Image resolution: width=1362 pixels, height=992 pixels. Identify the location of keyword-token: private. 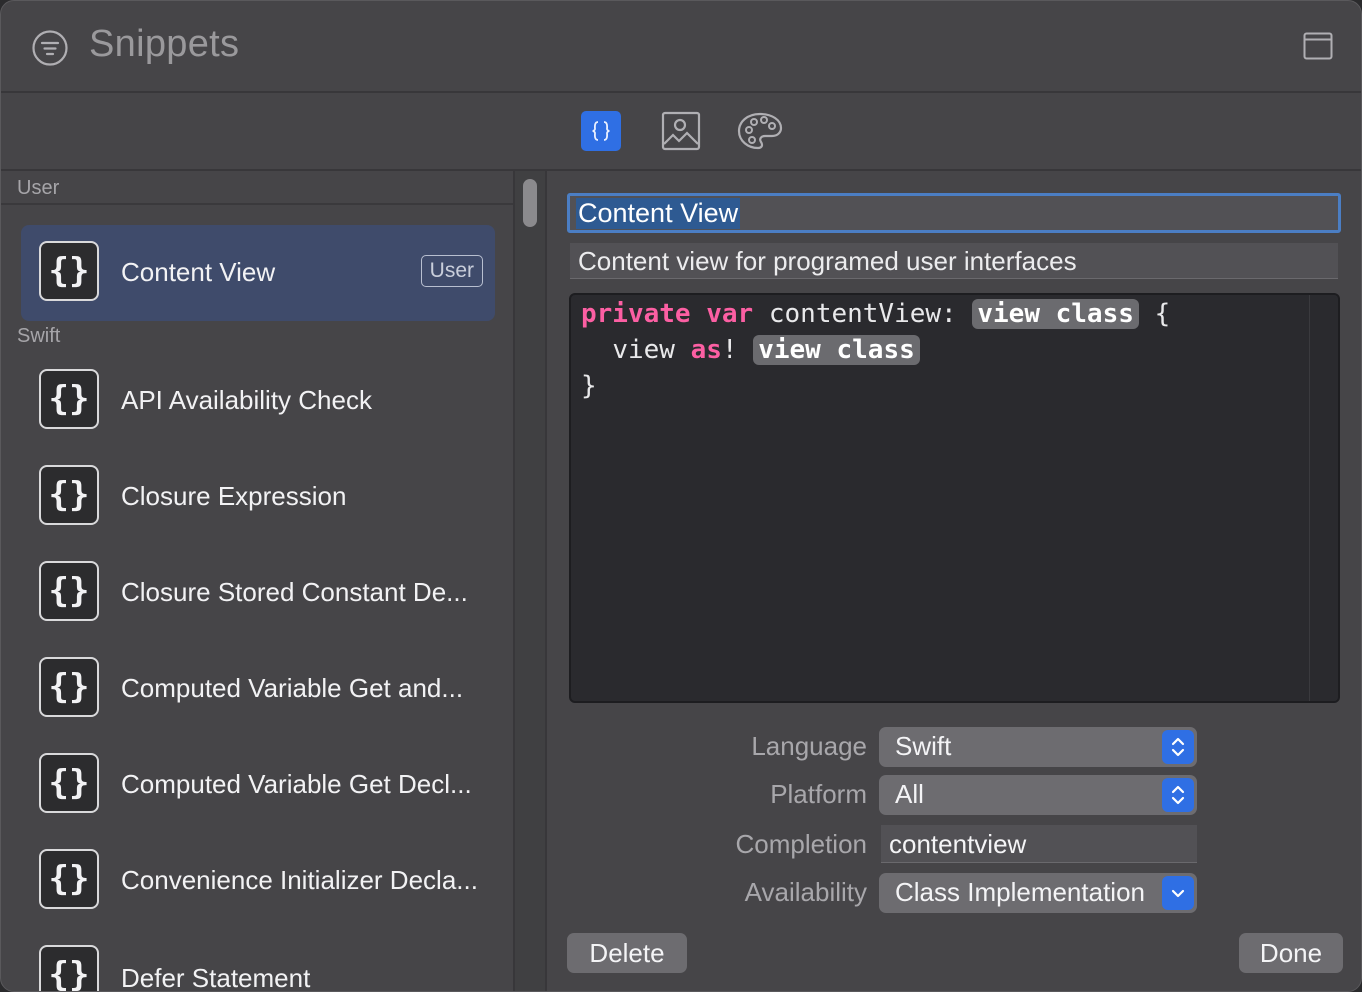
(636, 314).